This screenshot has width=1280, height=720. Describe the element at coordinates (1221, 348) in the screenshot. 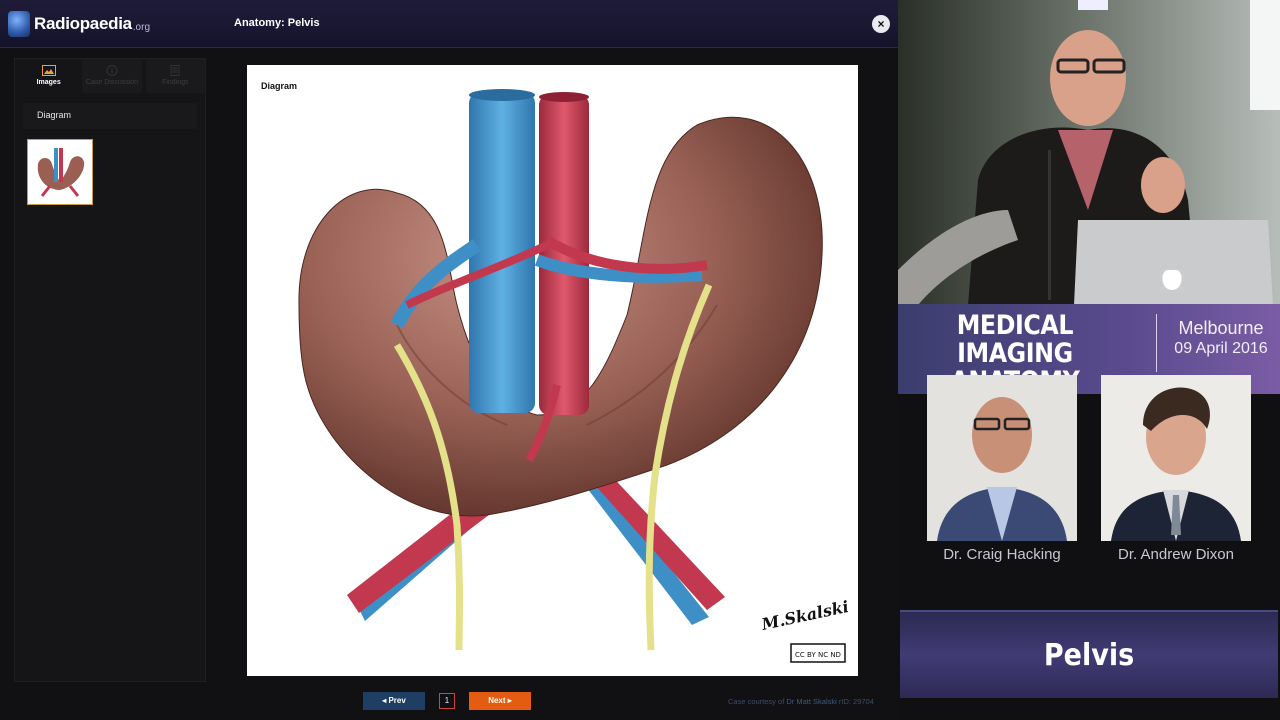

I see `conference-date: 09 April 2016` at that location.